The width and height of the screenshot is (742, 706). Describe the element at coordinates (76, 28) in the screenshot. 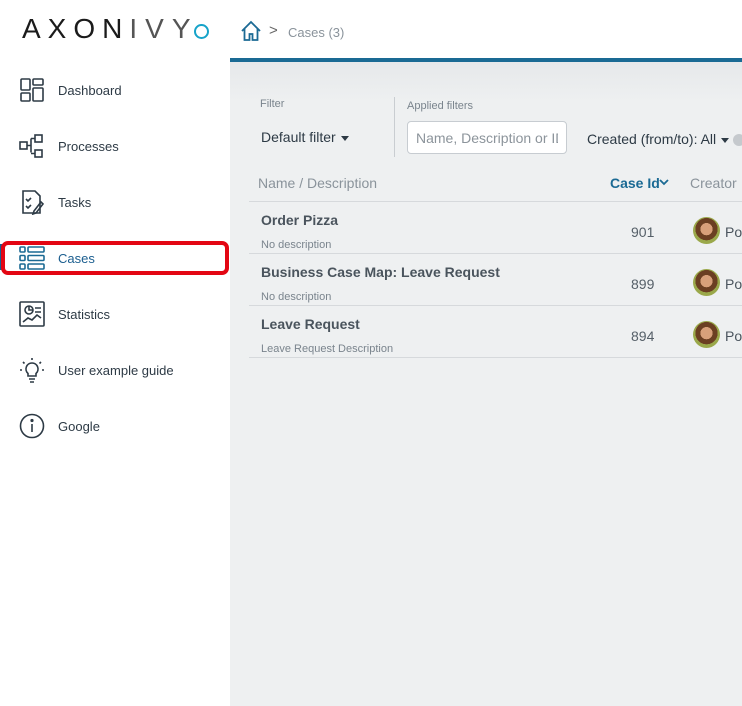

I see `logo-text: AXON` at that location.